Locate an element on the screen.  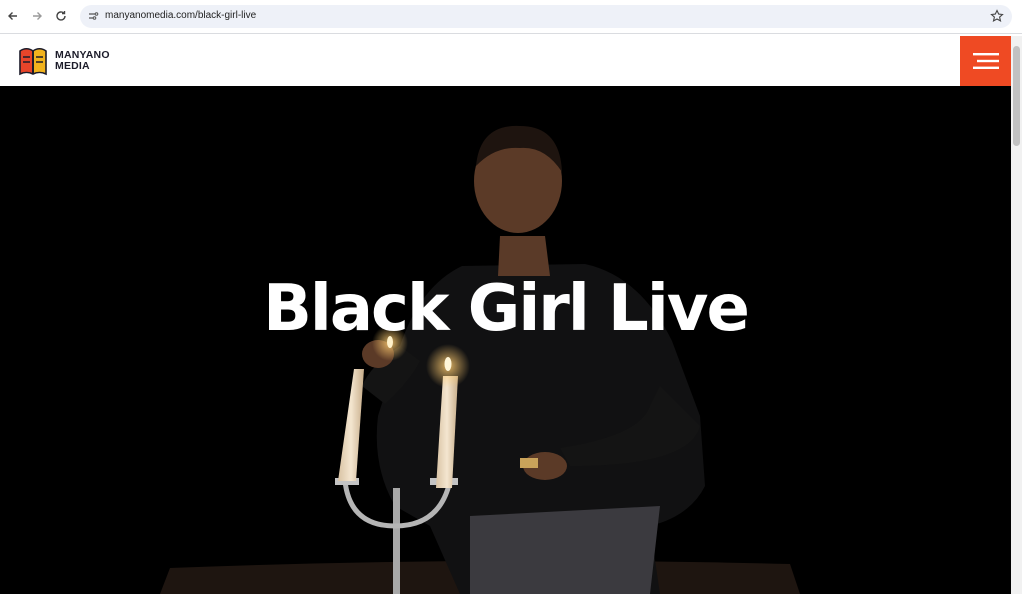
hamburger-menu-icon is located at coordinates (985, 61).